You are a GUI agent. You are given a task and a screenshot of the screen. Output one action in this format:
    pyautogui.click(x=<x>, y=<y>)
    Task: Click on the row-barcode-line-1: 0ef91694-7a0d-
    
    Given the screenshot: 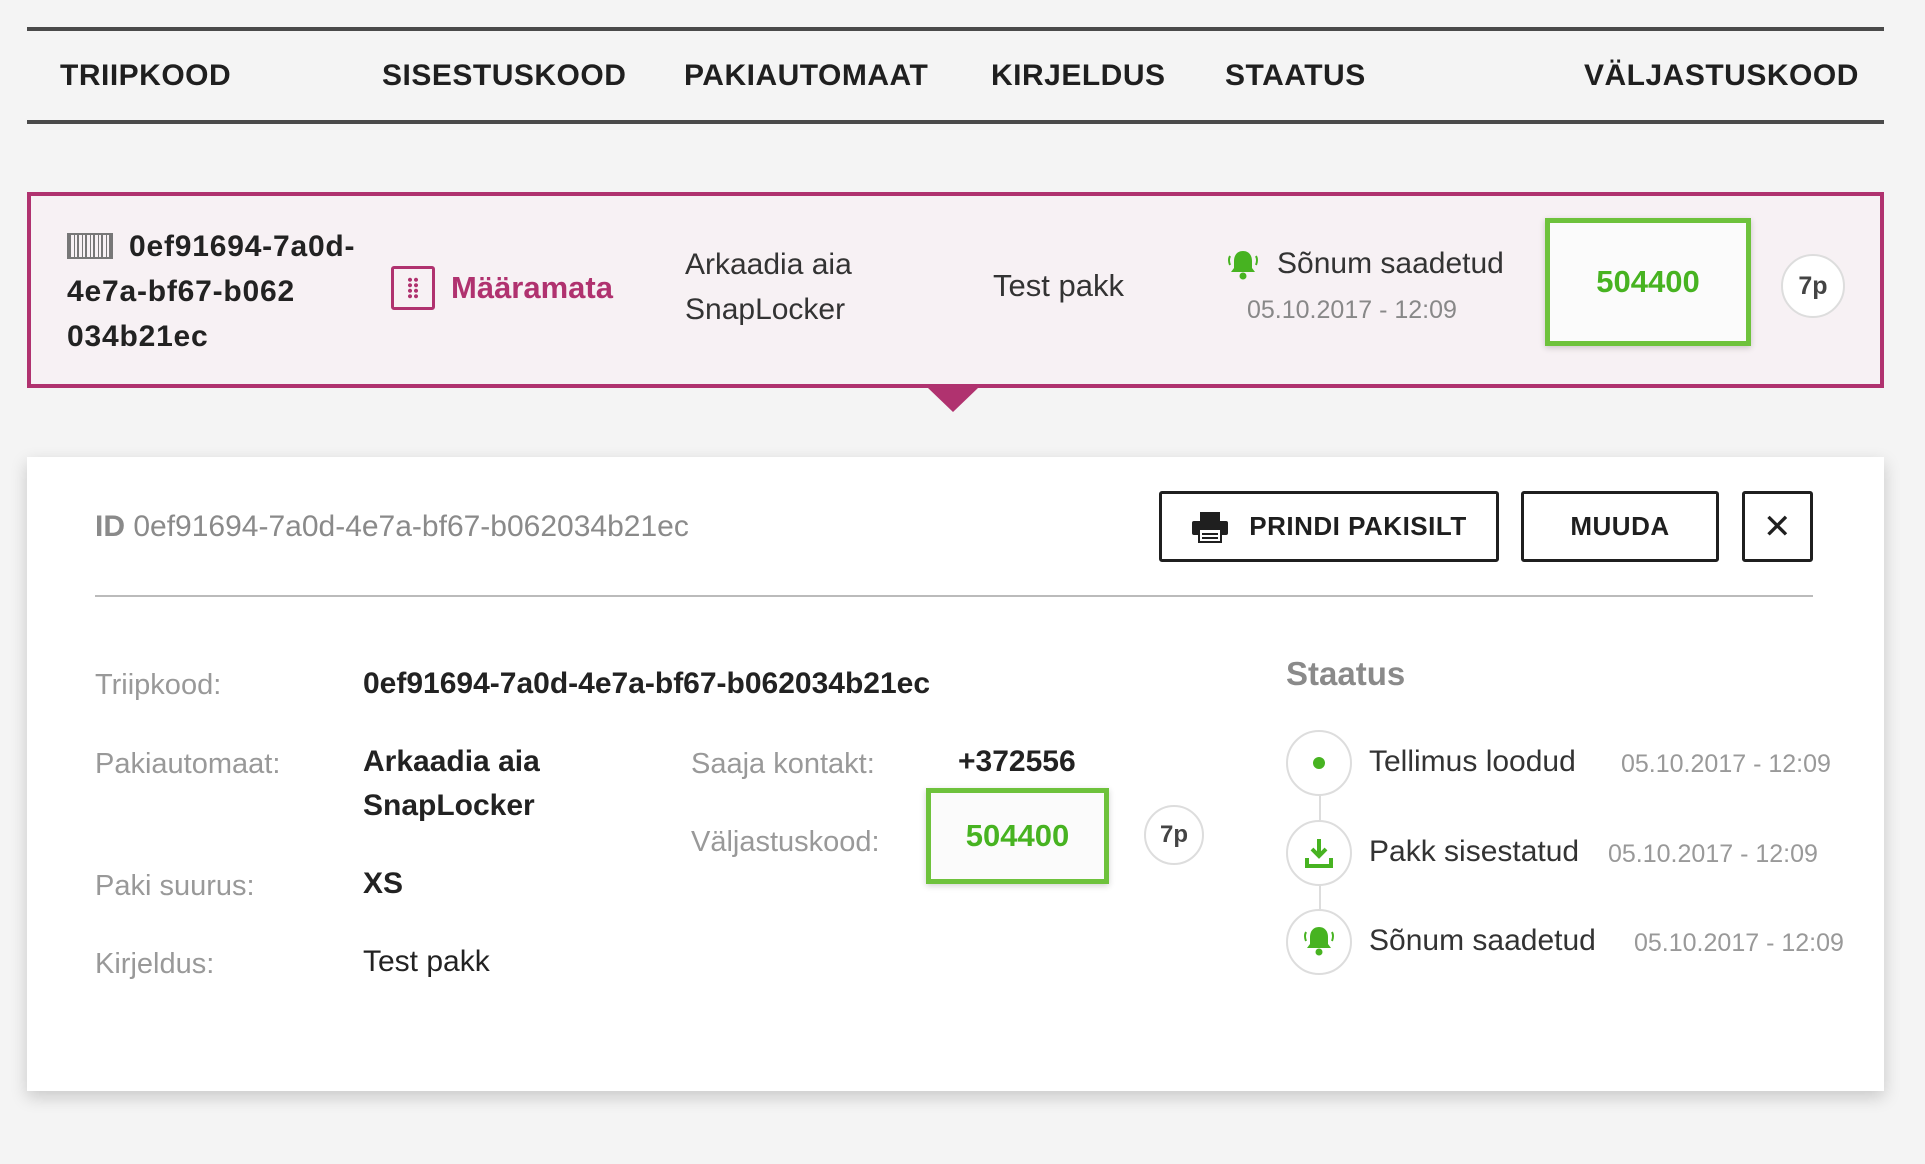 What is the action you would take?
    pyautogui.click(x=242, y=246)
    